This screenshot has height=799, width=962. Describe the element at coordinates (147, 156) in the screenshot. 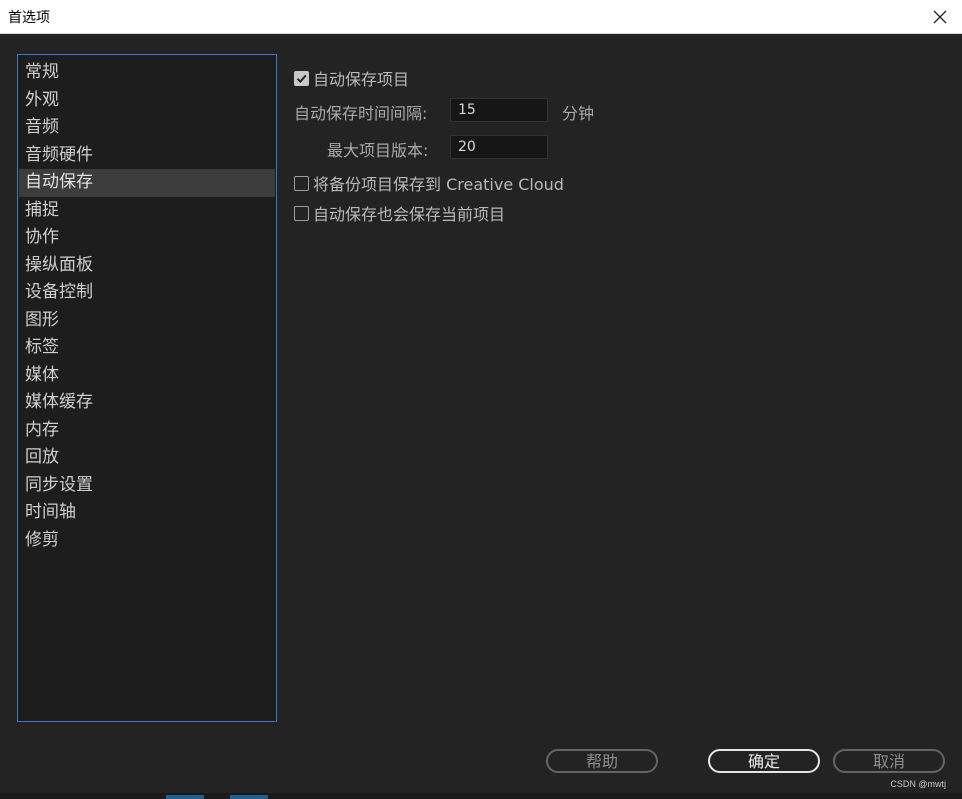

I see `sidebar-item-audio-hardware: 音频硬件` at that location.